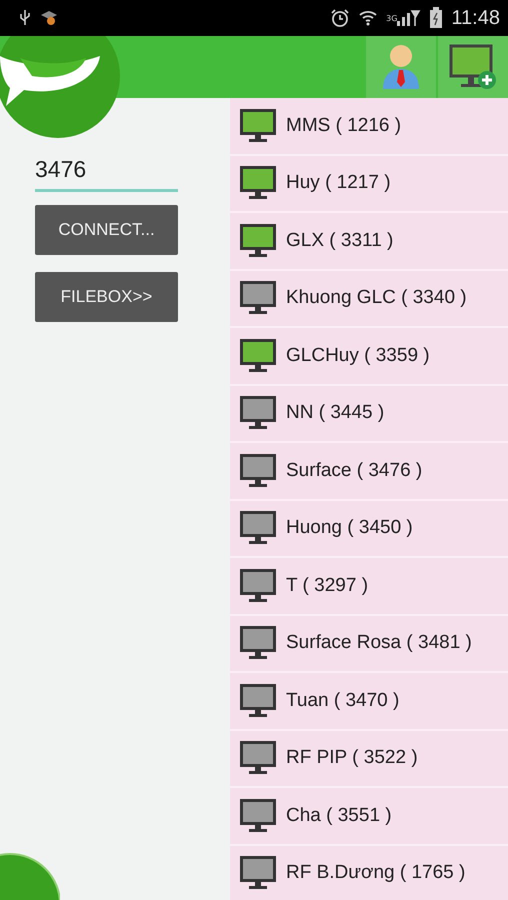 The width and height of the screenshot is (508, 900). What do you see at coordinates (106, 297) in the screenshot?
I see `action-button: FILEBOX>>` at bounding box center [106, 297].